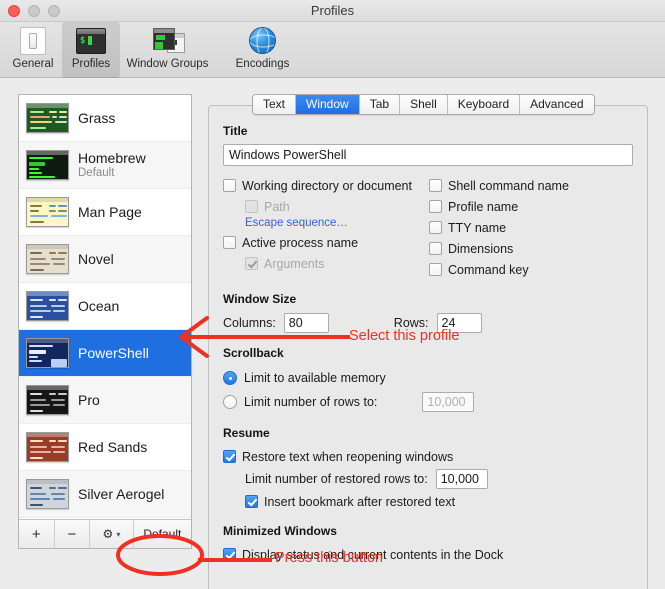  What do you see at coordinates (118, 534) in the screenshot?
I see `chevron-down-icon: ▾` at bounding box center [118, 534].